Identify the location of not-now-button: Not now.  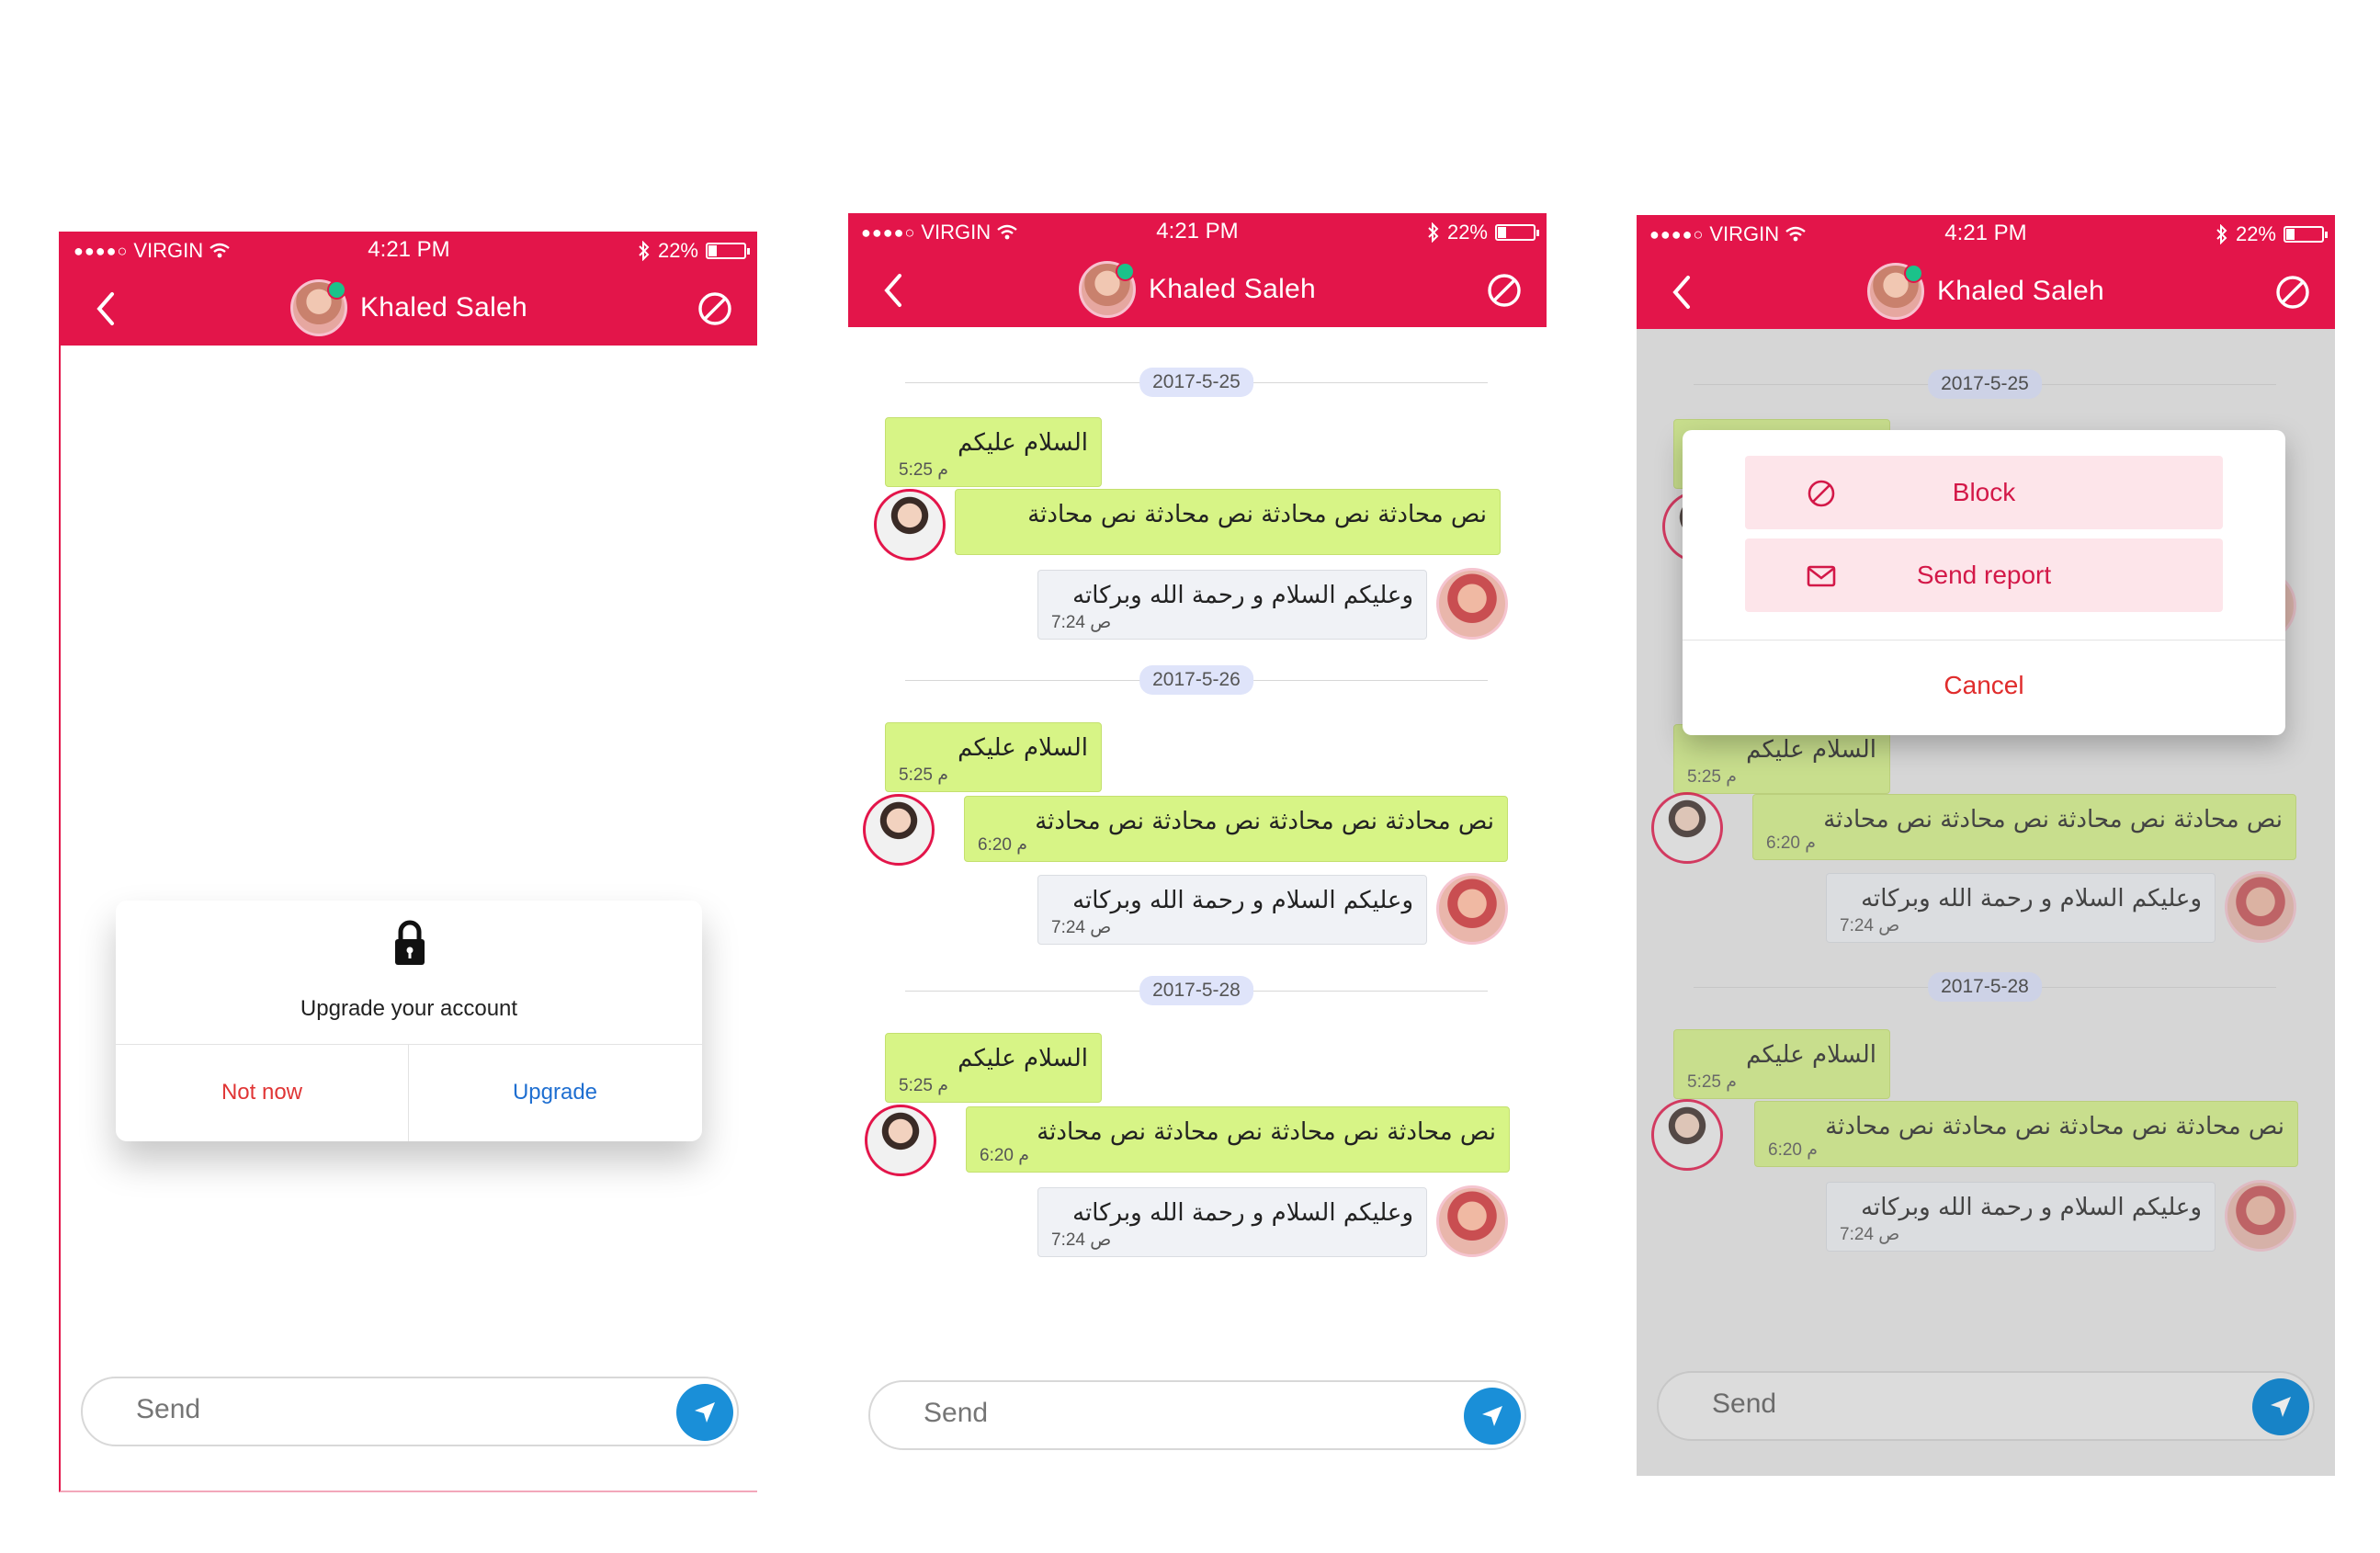
(262, 1092).